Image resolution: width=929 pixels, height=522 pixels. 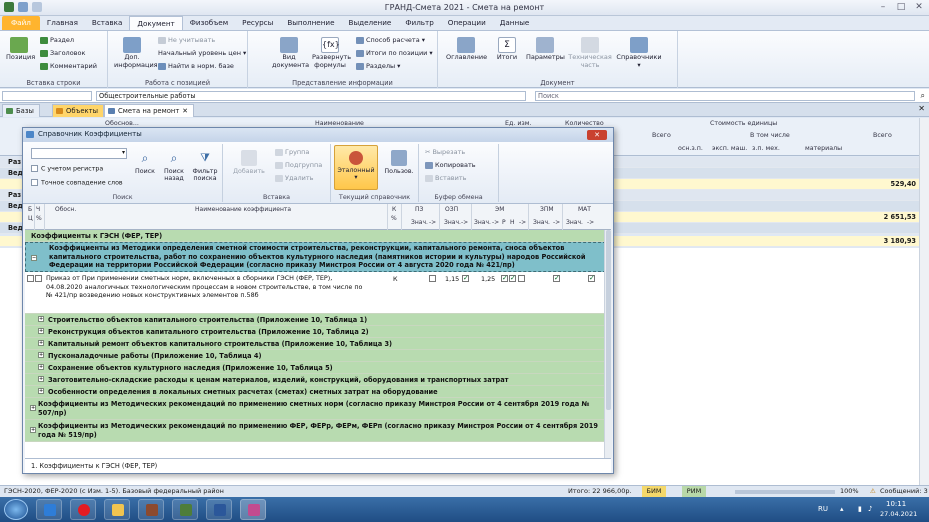 I want to click on collapse-icon: −, so click(x=34, y=258).